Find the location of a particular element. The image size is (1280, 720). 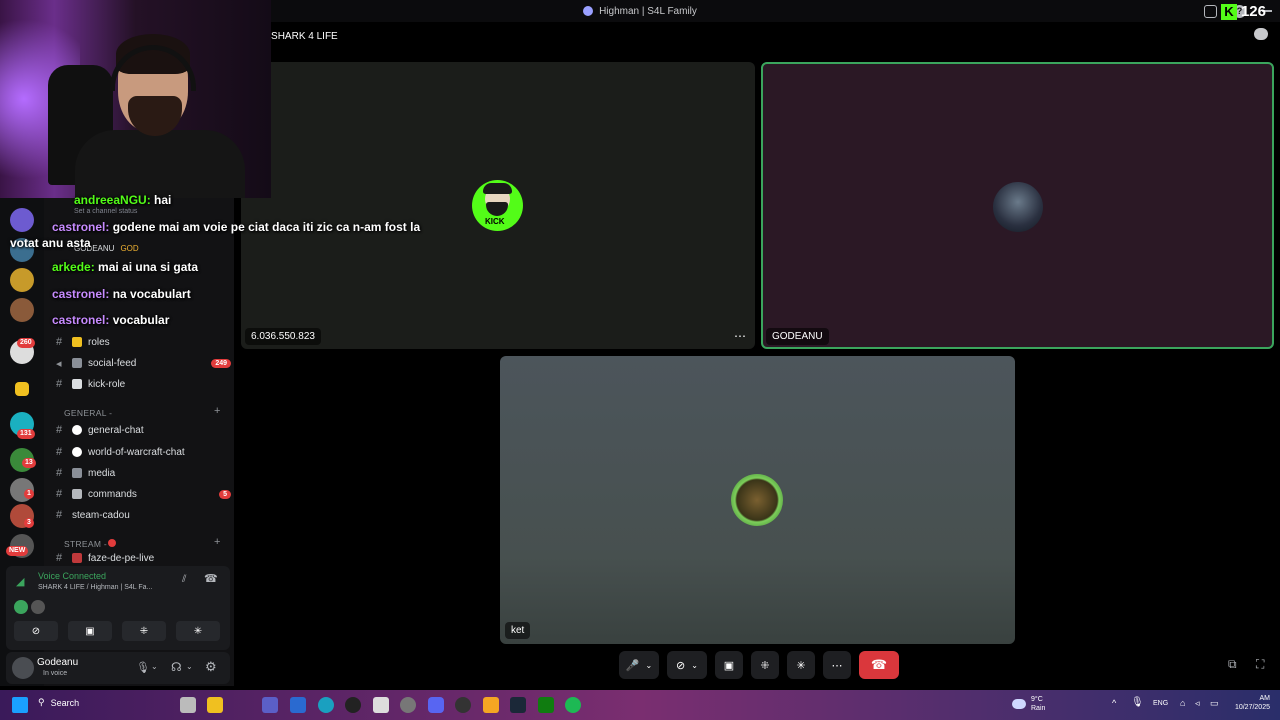

gear-icon: ⚙ is located at coordinates (211, 667).